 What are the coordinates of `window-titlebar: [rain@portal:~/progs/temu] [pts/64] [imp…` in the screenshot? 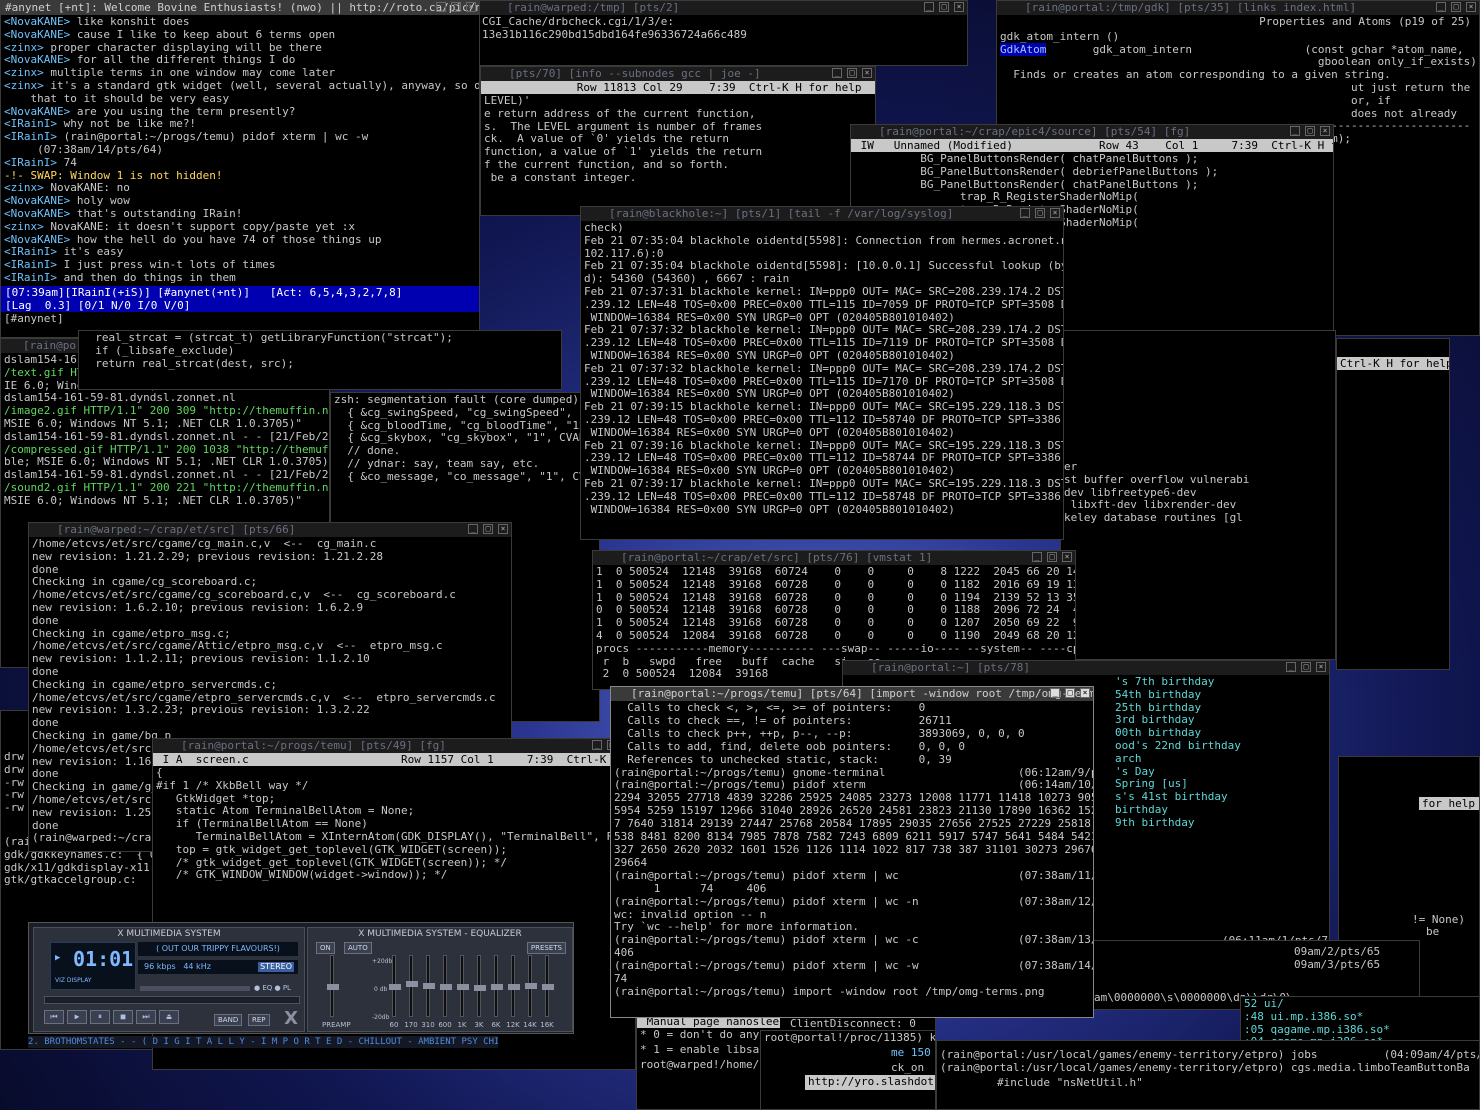 It's located at (852, 694).